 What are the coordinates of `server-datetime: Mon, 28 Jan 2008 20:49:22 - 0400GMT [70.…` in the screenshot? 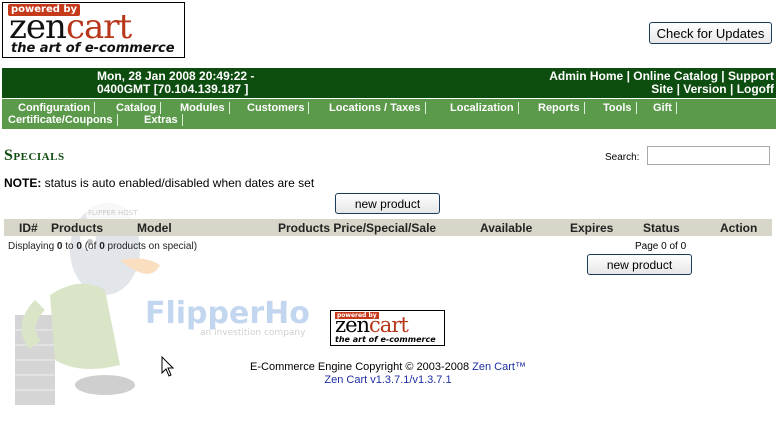 It's located at (176, 82).